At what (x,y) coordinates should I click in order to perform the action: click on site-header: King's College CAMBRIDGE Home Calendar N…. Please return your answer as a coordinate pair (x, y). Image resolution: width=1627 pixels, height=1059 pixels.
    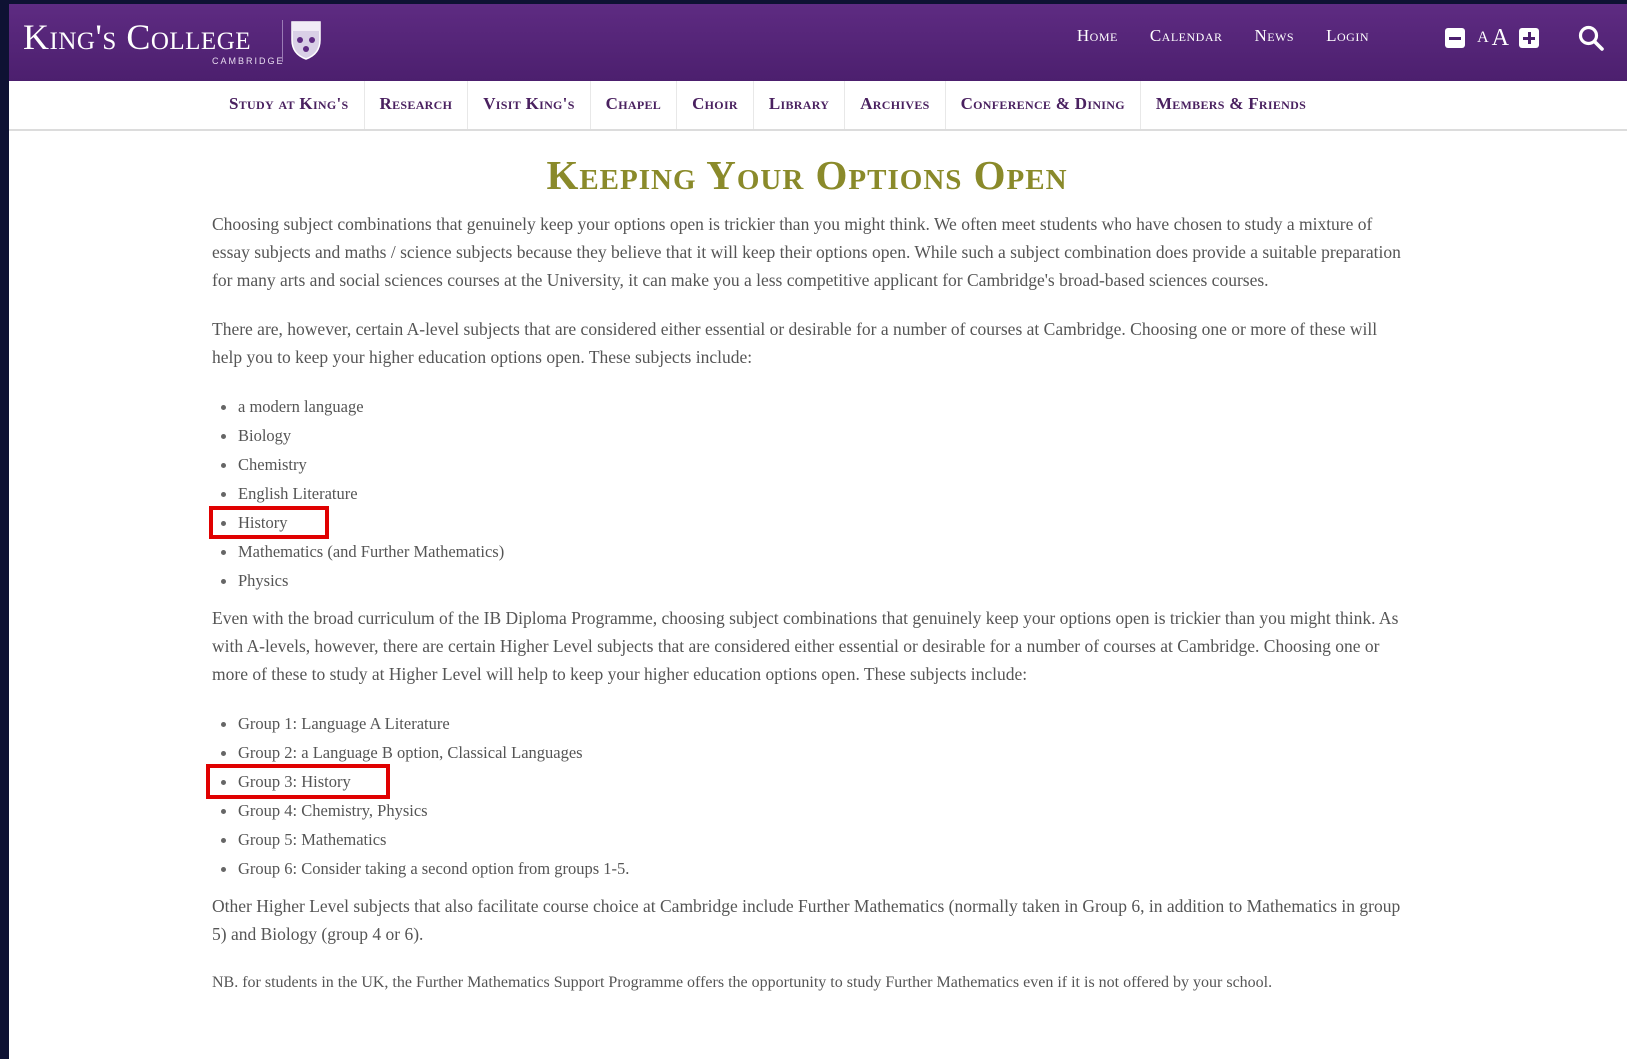
    Looking at the image, I should click on (818, 42).